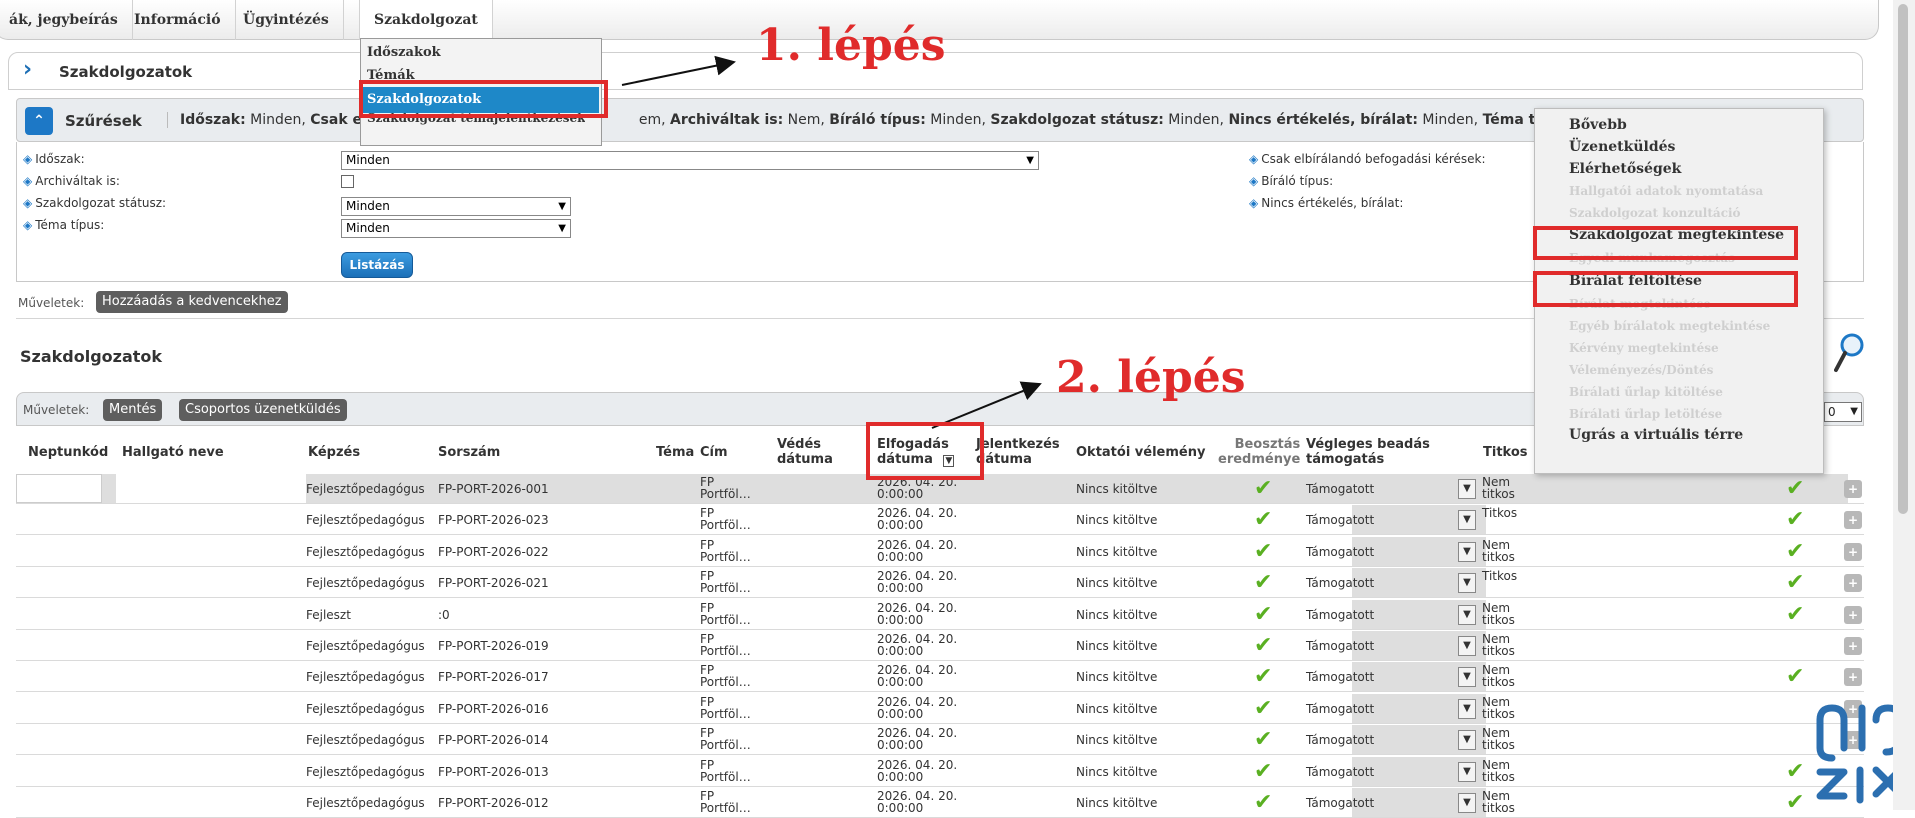 This screenshot has height=818, width=1915. I want to click on highlight-box-step2, so click(925, 451).